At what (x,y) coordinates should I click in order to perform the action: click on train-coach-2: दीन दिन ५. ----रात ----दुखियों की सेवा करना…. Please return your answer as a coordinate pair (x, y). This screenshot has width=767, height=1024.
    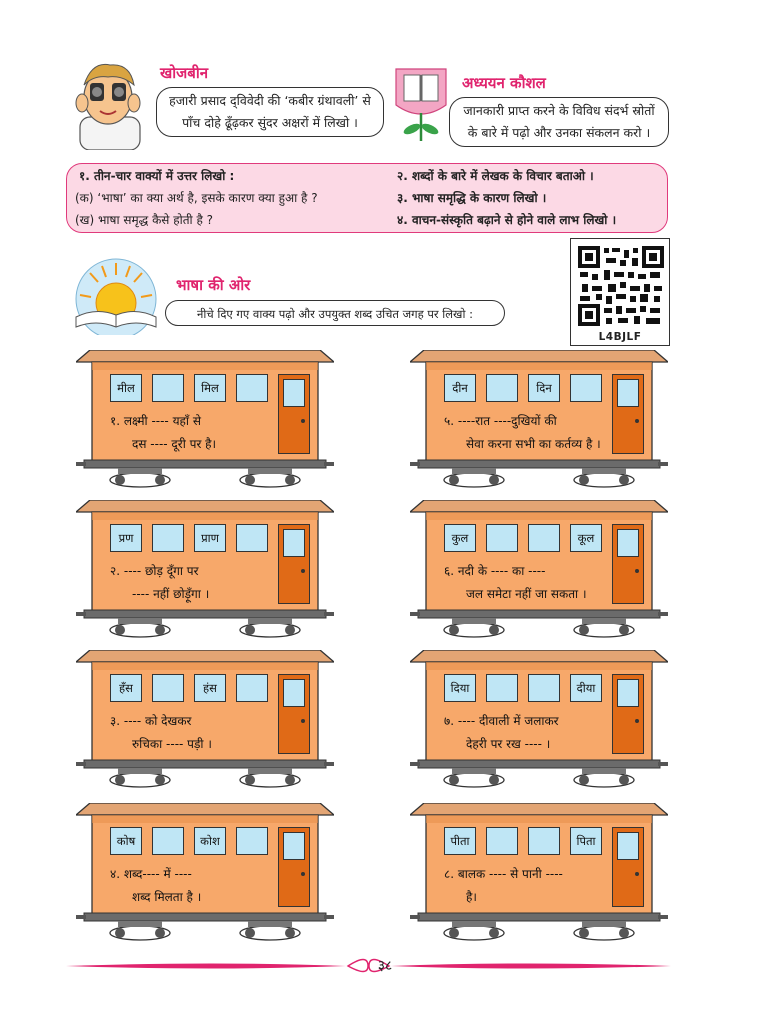
    Looking at the image, I should click on (539, 420).